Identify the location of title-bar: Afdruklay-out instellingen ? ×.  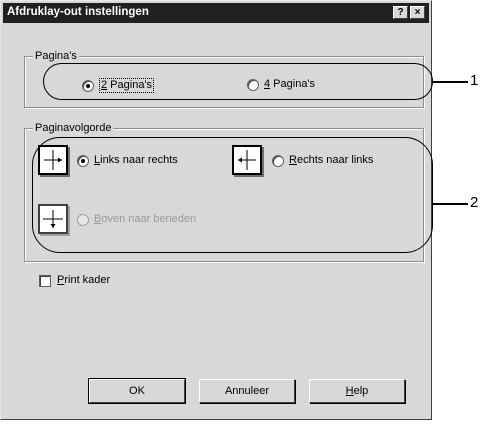
(216, 13).